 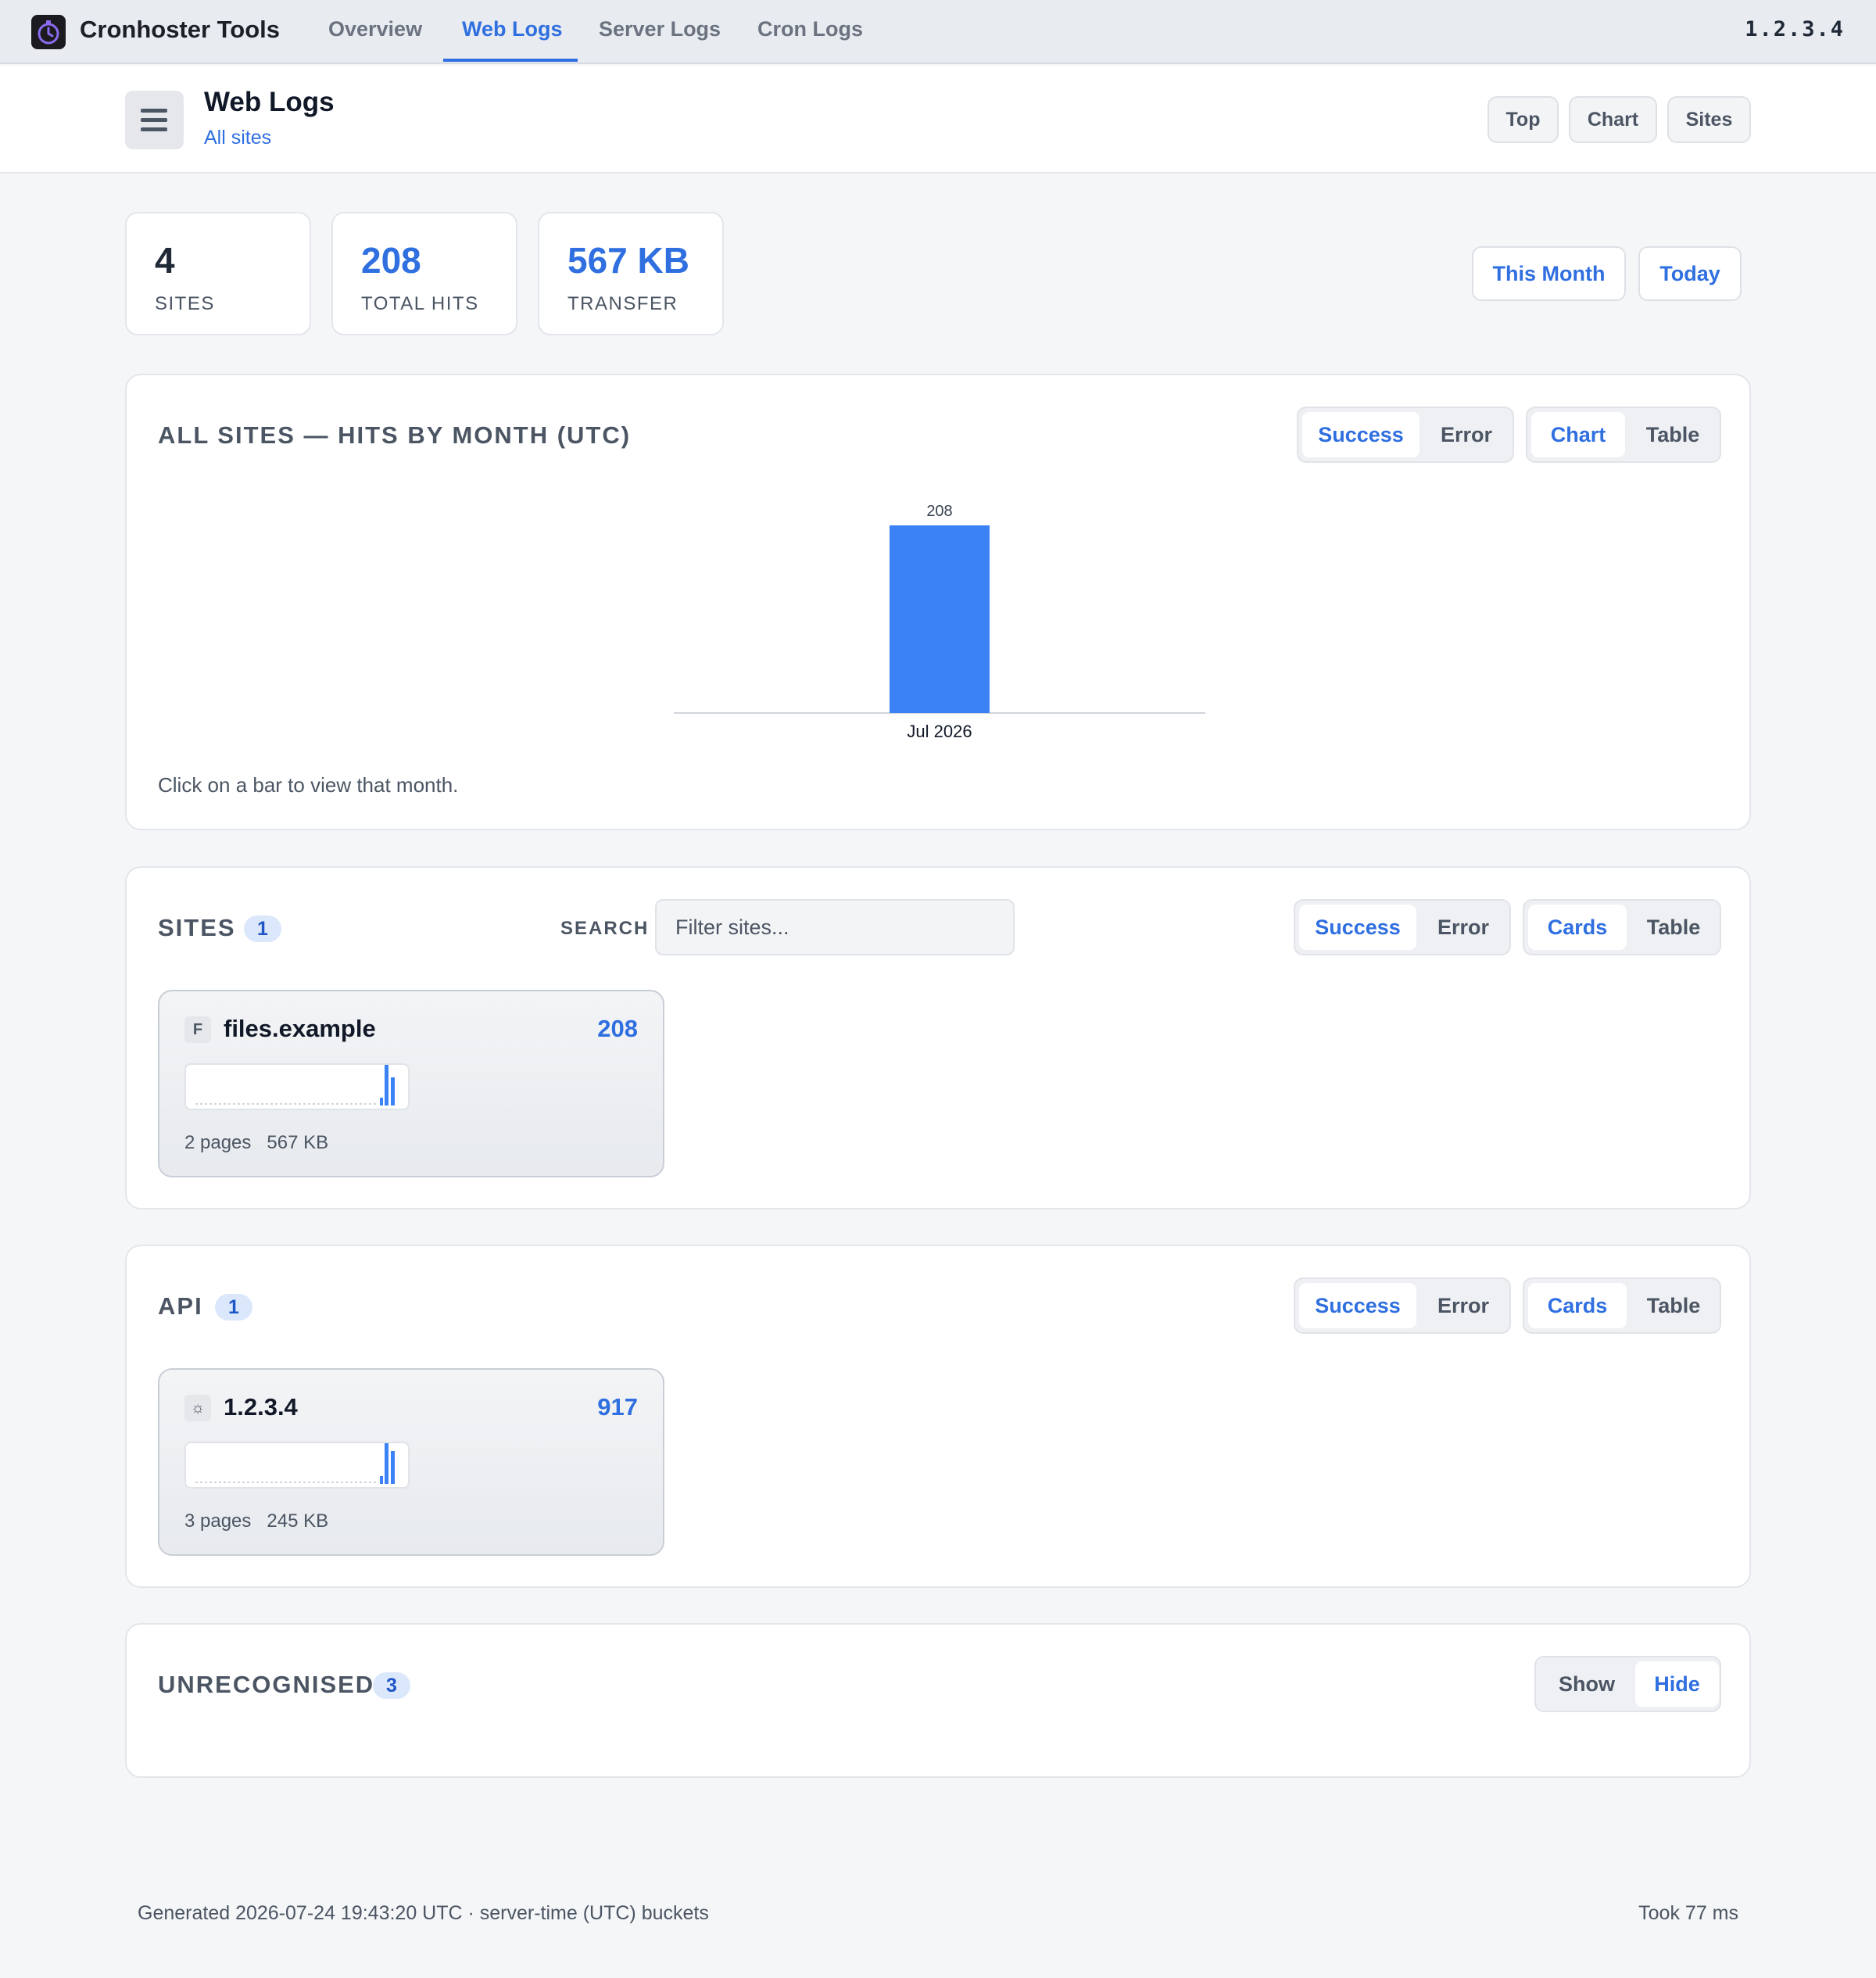 I want to click on api-pages: 3 pages, so click(x=218, y=1521).